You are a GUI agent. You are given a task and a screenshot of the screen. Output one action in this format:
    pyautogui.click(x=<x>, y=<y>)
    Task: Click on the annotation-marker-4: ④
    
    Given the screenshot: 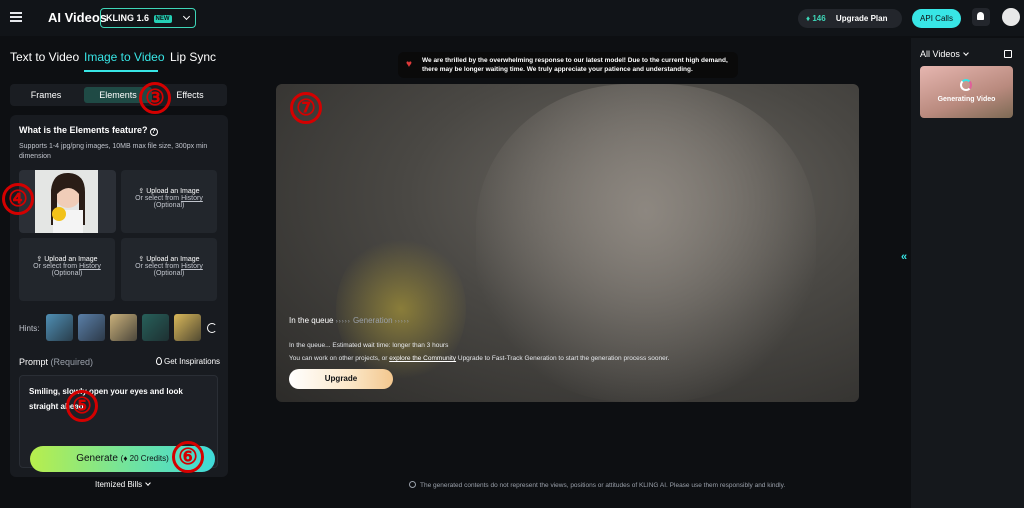 What is the action you would take?
    pyautogui.click(x=18, y=199)
    